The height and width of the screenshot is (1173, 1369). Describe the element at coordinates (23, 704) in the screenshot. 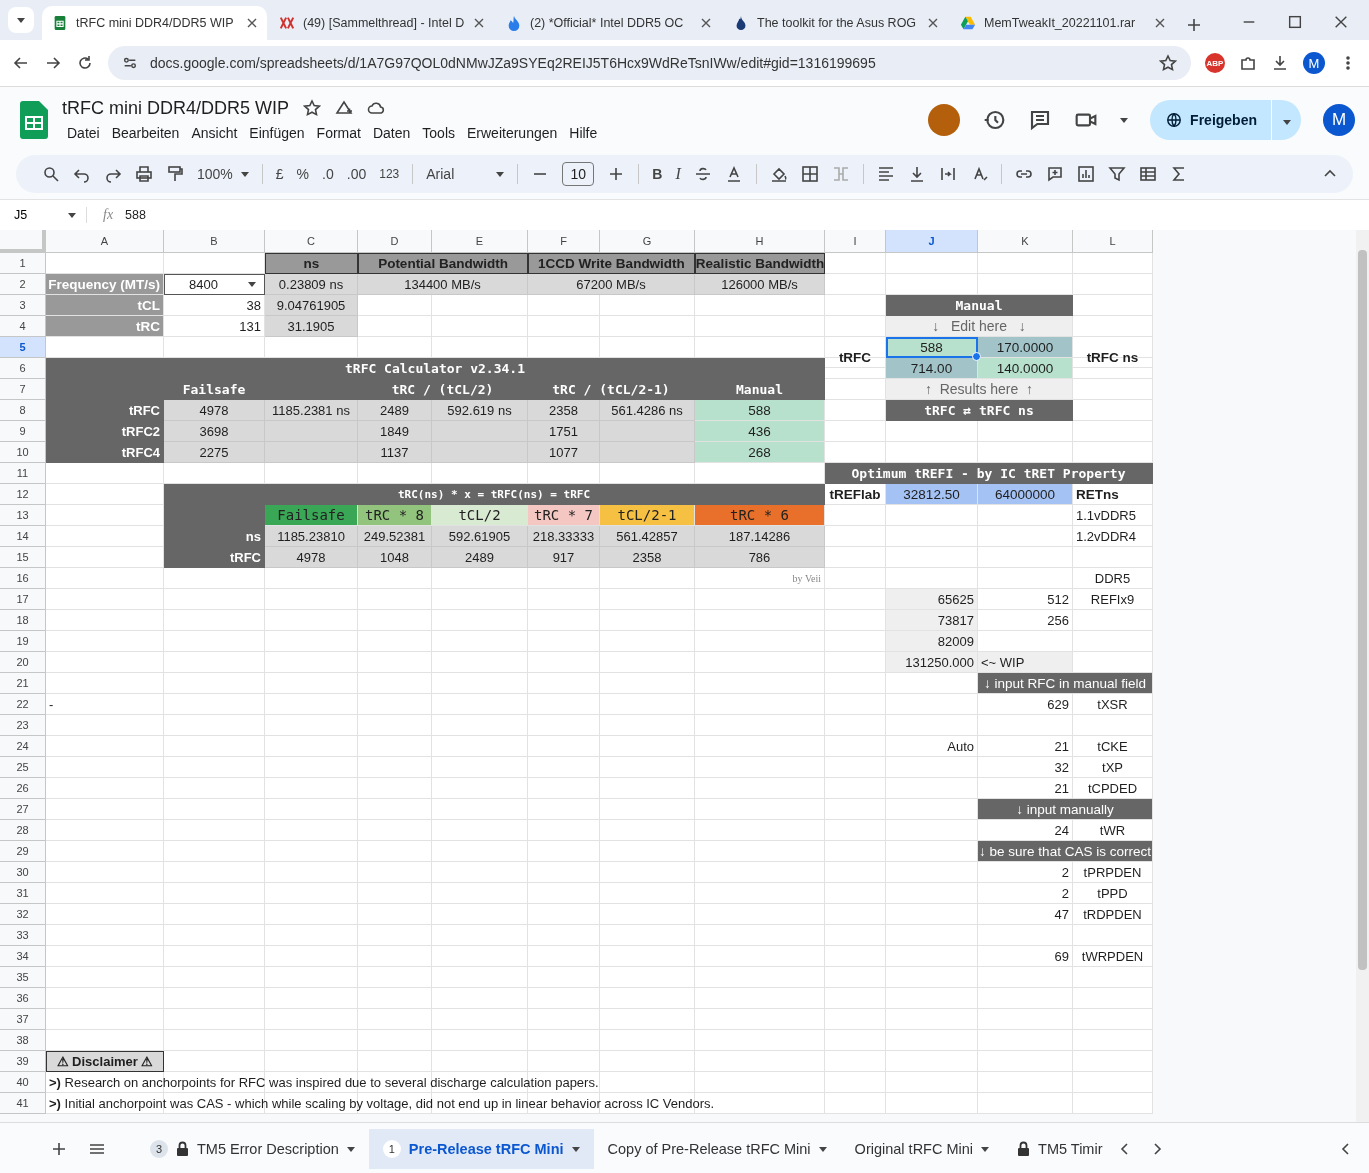

I see `row-header: 22` at that location.